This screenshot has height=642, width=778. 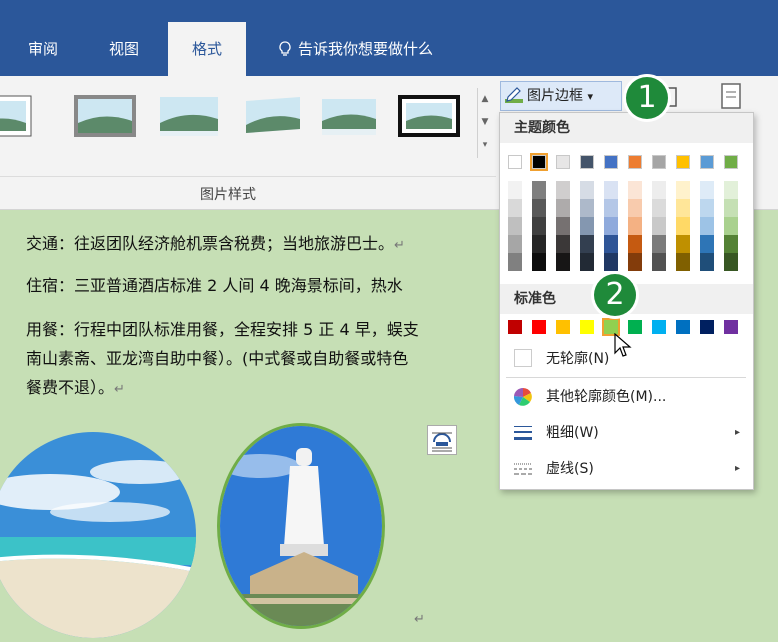 What do you see at coordinates (355, 49) in the screenshot?
I see `tell-me-box: 告诉我你想要做什么` at bounding box center [355, 49].